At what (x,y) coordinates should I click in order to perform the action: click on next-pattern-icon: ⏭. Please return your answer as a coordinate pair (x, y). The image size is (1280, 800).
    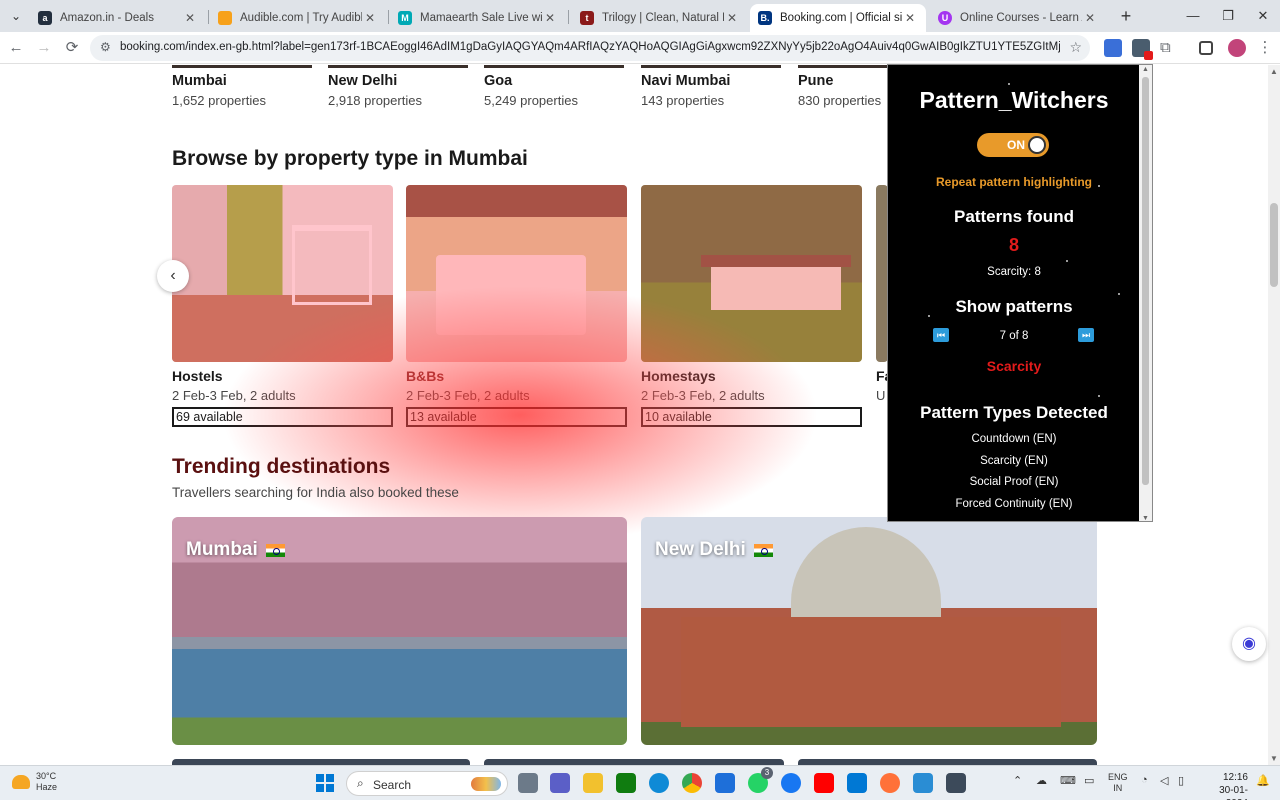
    Looking at the image, I should click on (1086, 335).